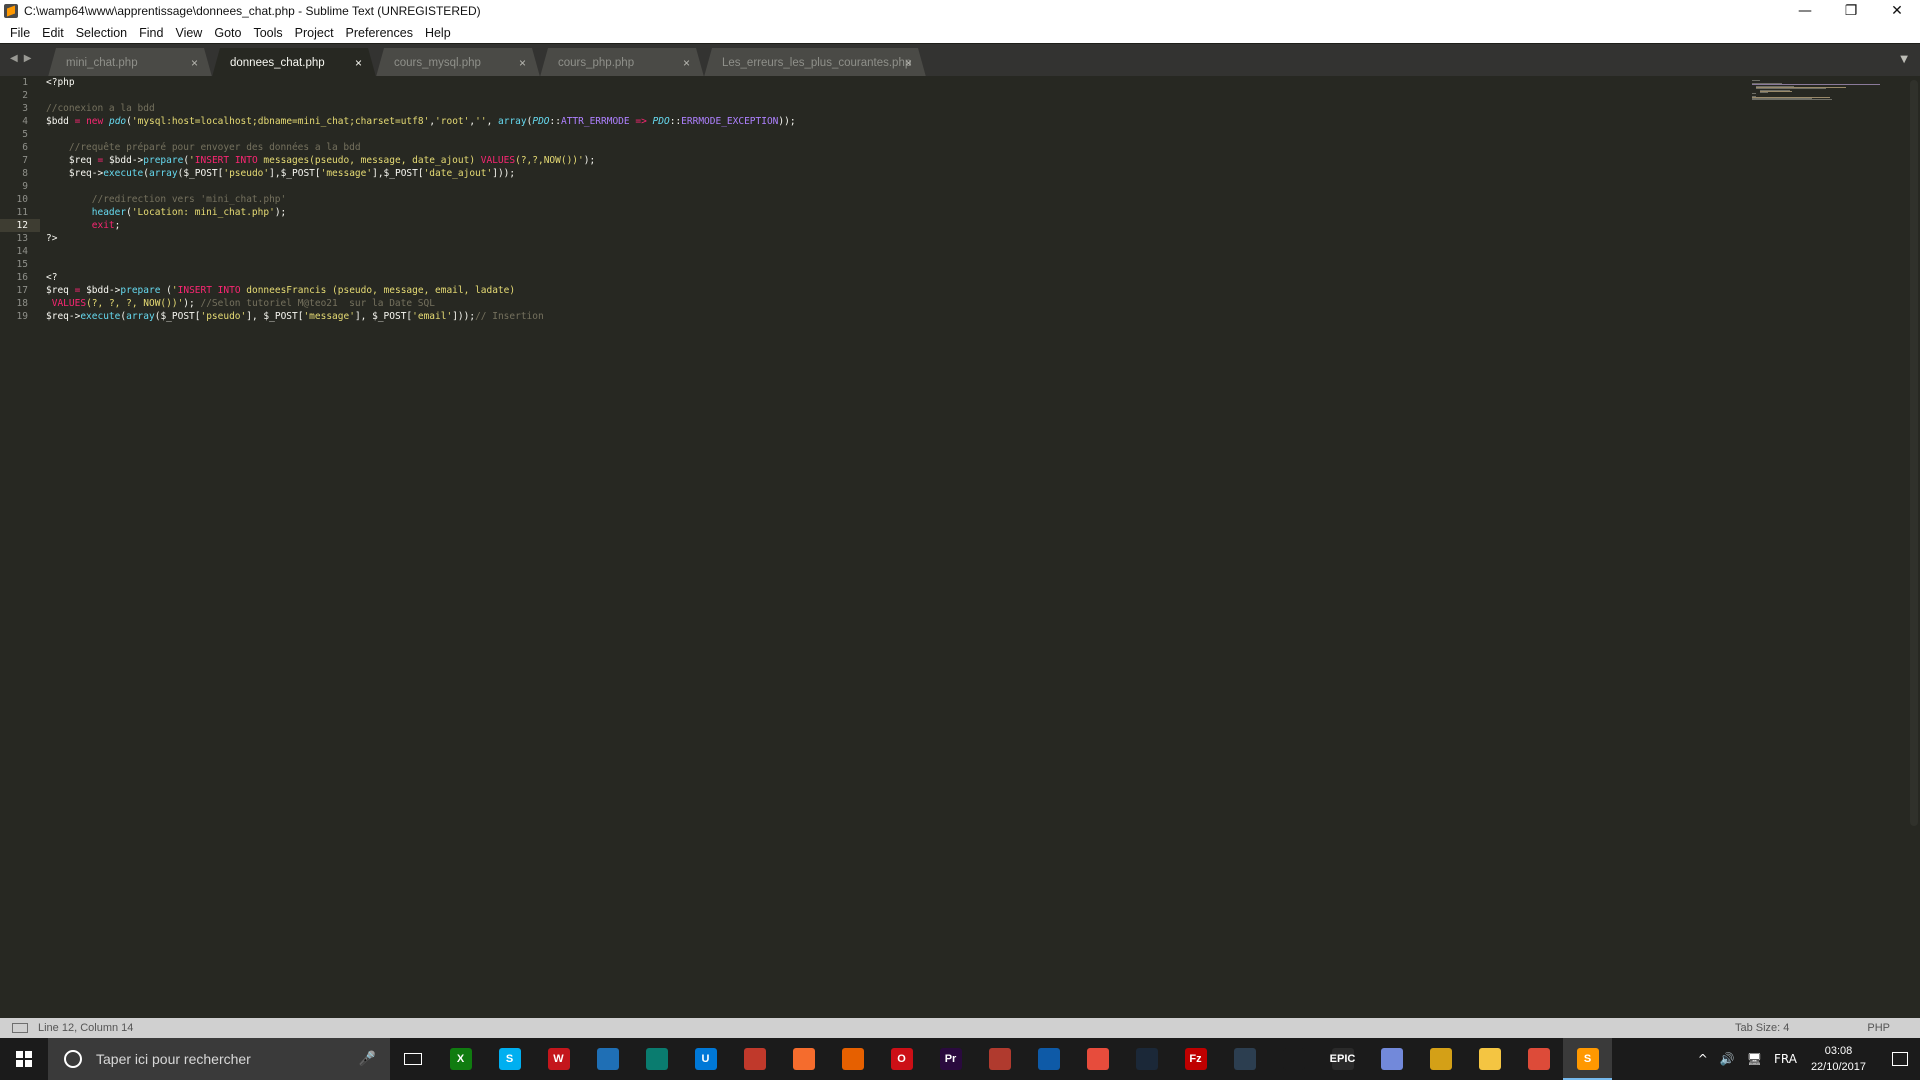 This screenshot has height=1080, width=1920. What do you see at coordinates (1195, 1059) in the screenshot?
I see `filezilla-app-button: Fz` at bounding box center [1195, 1059].